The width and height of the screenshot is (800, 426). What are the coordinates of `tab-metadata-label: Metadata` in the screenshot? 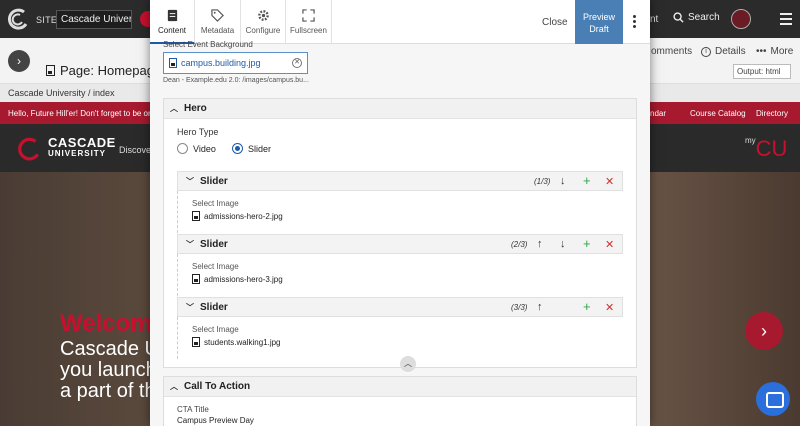 It's located at (217, 30).